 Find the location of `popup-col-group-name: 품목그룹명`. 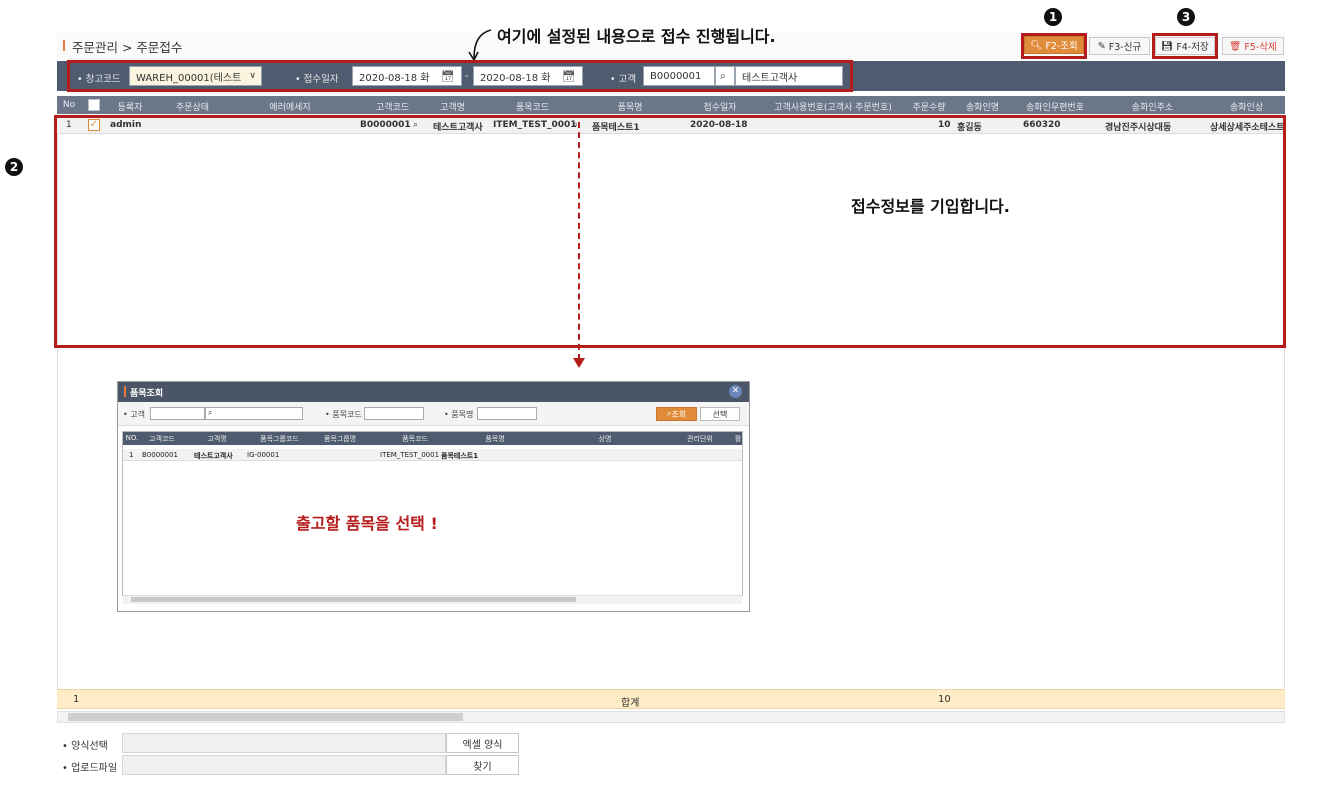

popup-col-group-name: 품목그룹명 is located at coordinates (340, 439).